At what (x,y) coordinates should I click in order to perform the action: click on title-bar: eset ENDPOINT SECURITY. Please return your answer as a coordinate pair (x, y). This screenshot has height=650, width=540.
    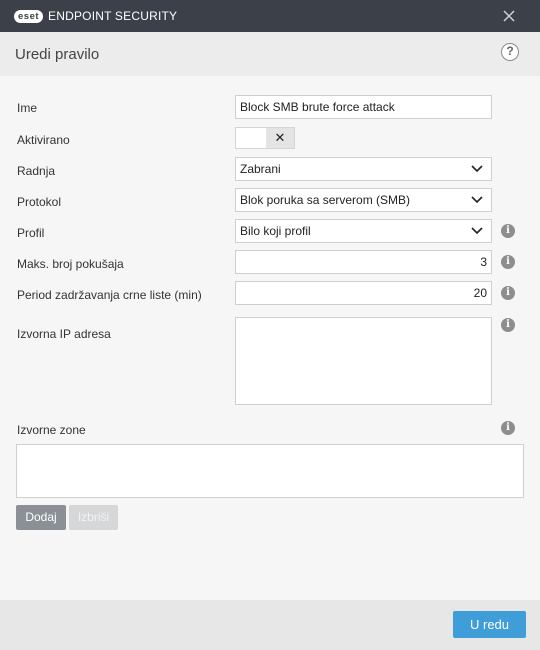
    Looking at the image, I should click on (270, 16).